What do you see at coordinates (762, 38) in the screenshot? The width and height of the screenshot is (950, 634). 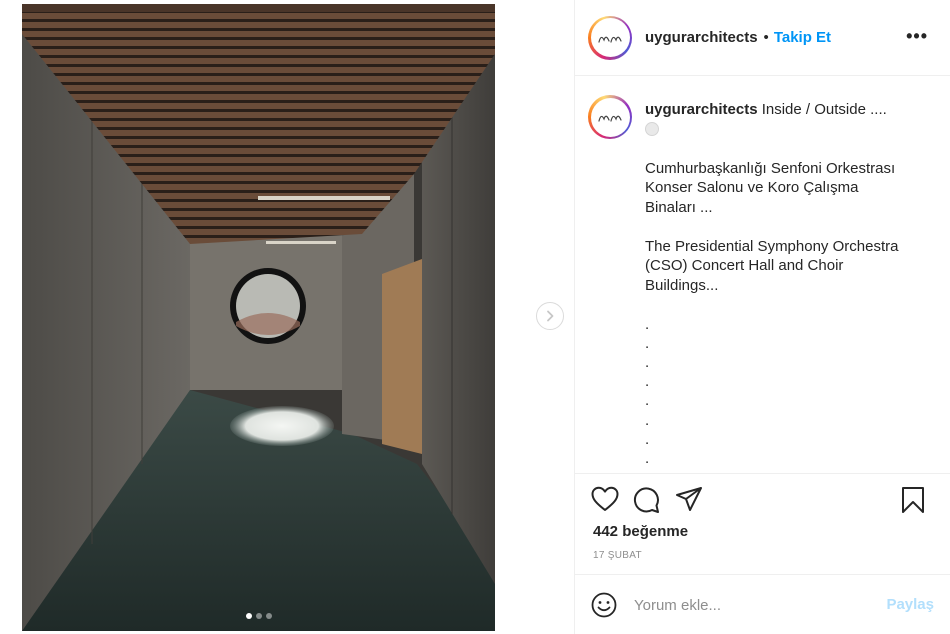 I see `post-header: uygurarchitects • Takip Et •••` at bounding box center [762, 38].